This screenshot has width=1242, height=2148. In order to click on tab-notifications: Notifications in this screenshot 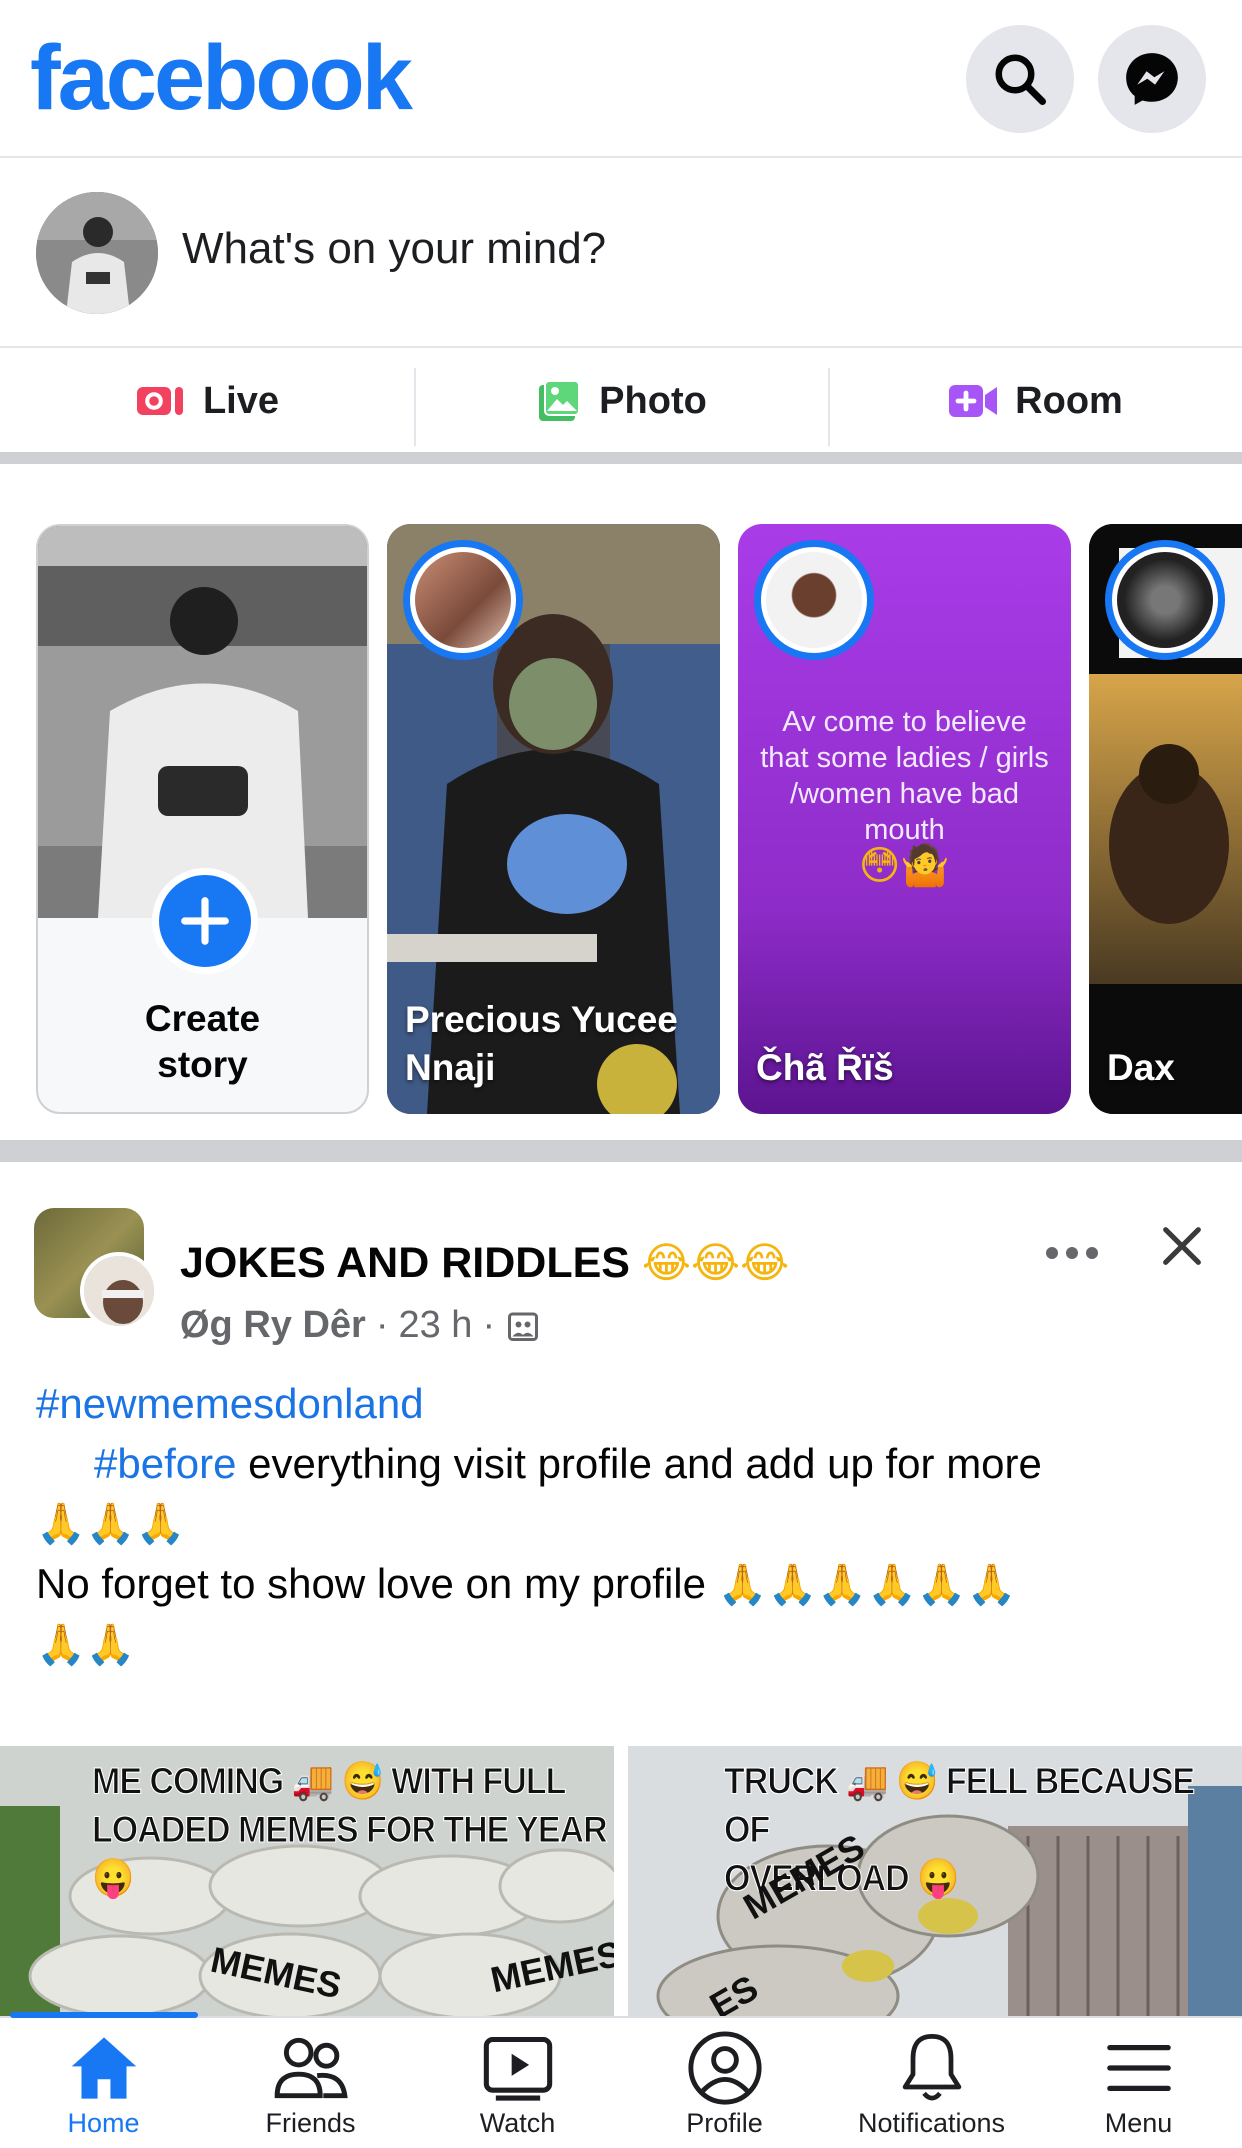, I will do `click(931, 2083)`.